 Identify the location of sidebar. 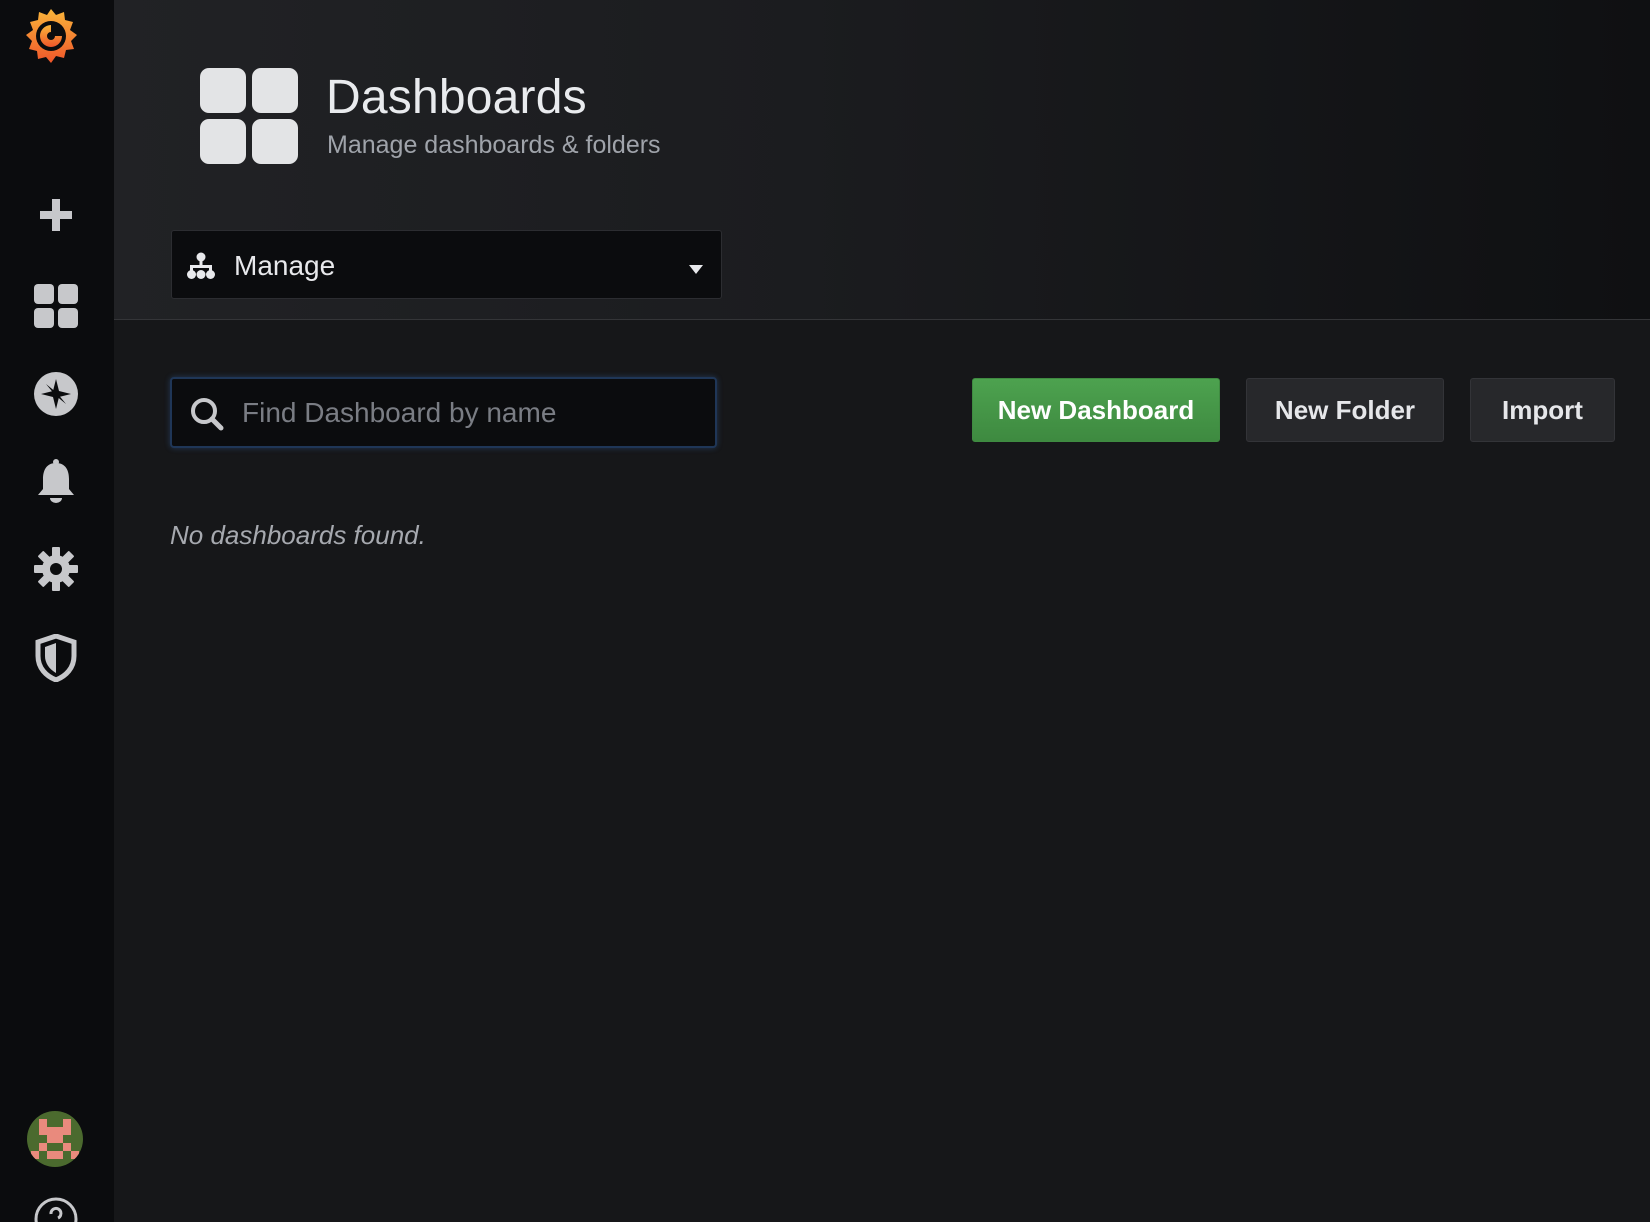
(57, 611).